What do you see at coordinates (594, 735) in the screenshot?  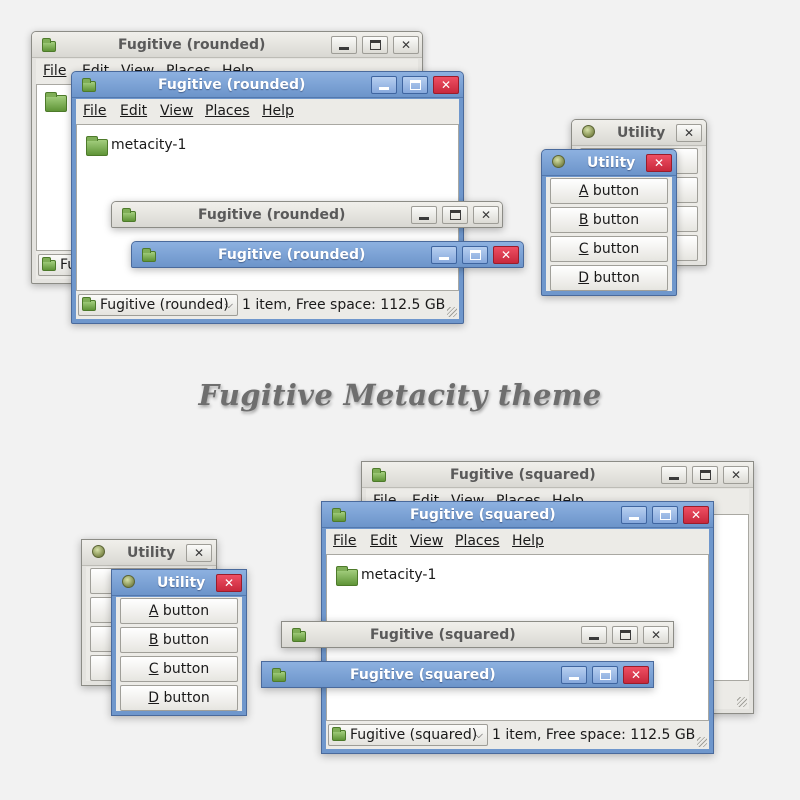 I see `status-text: 1 item, Free space: 112.5 GB` at bounding box center [594, 735].